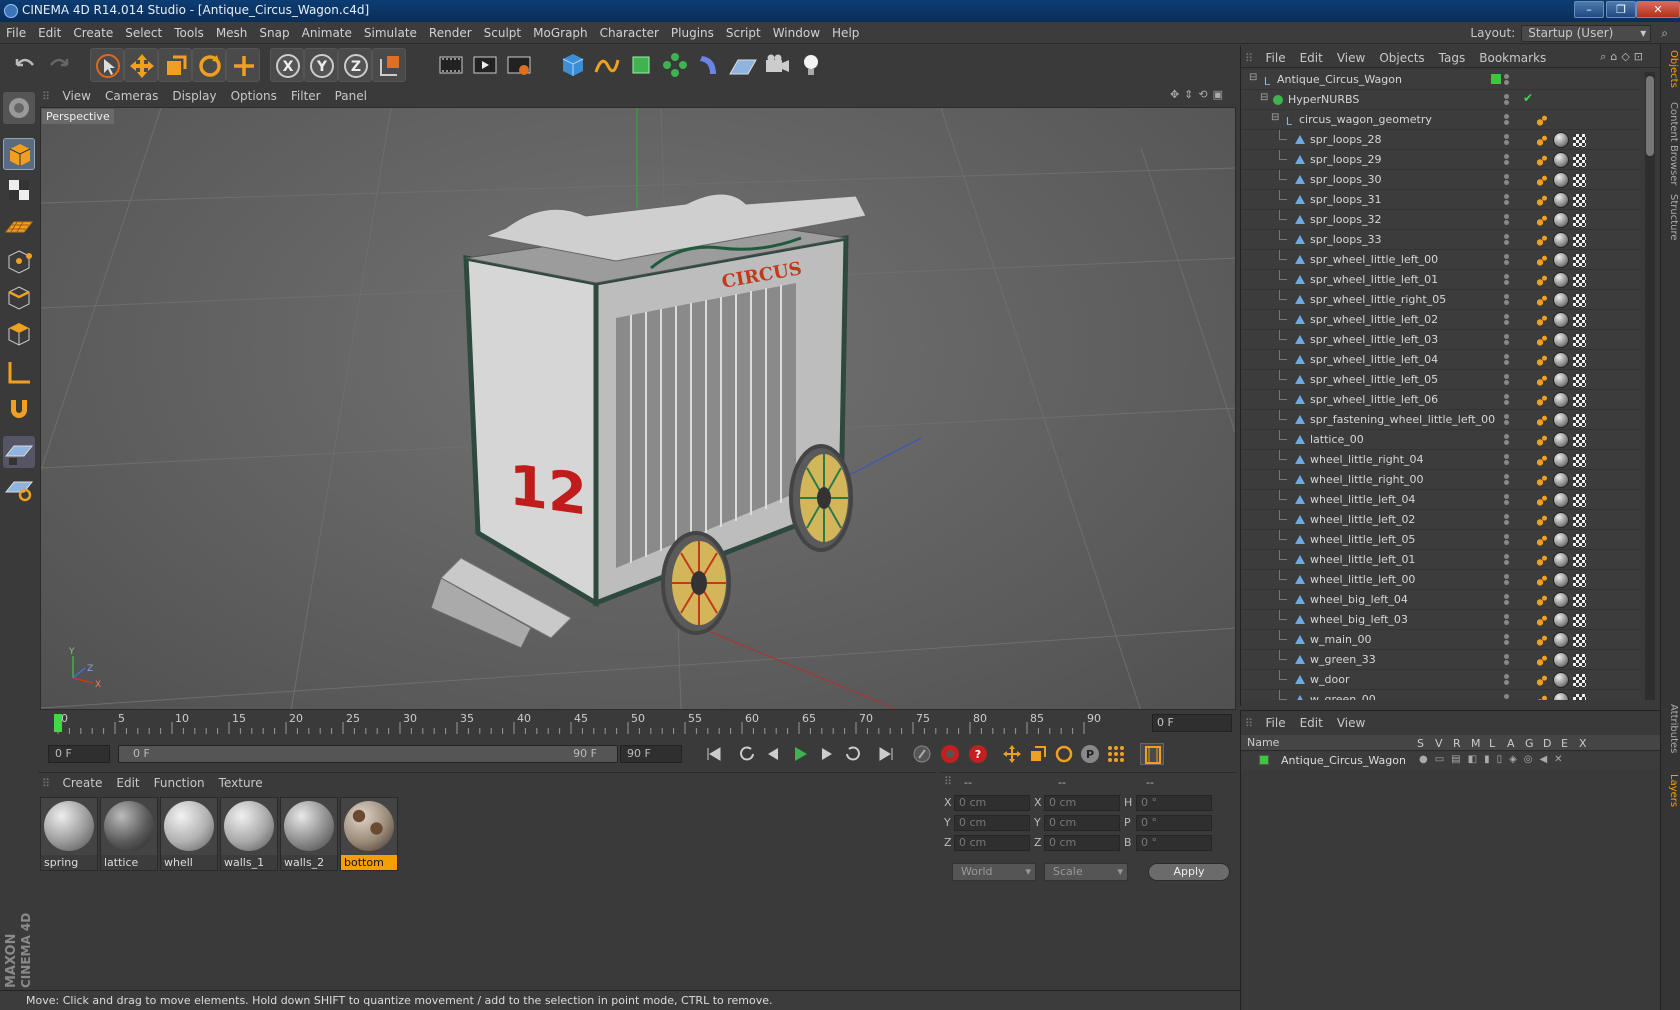 The image size is (1680, 1010). Describe the element at coordinates (1492, 743) in the screenshot. I see `layer-flag-column: L` at that location.